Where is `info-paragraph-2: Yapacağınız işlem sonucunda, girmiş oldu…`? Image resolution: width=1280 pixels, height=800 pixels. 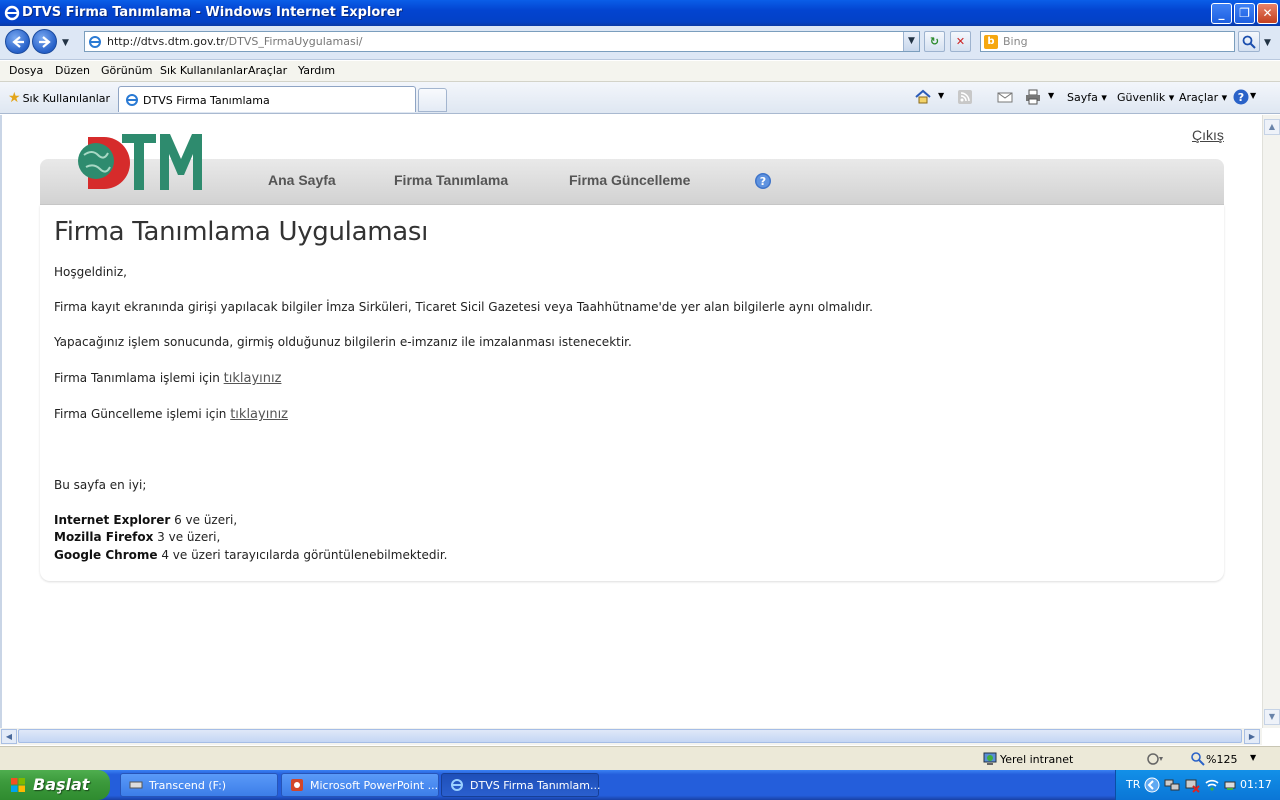
info-paragraph-2: Yapacağınız işlem sonucunda, girmiş oldu… is located at coordinates (343, 342).